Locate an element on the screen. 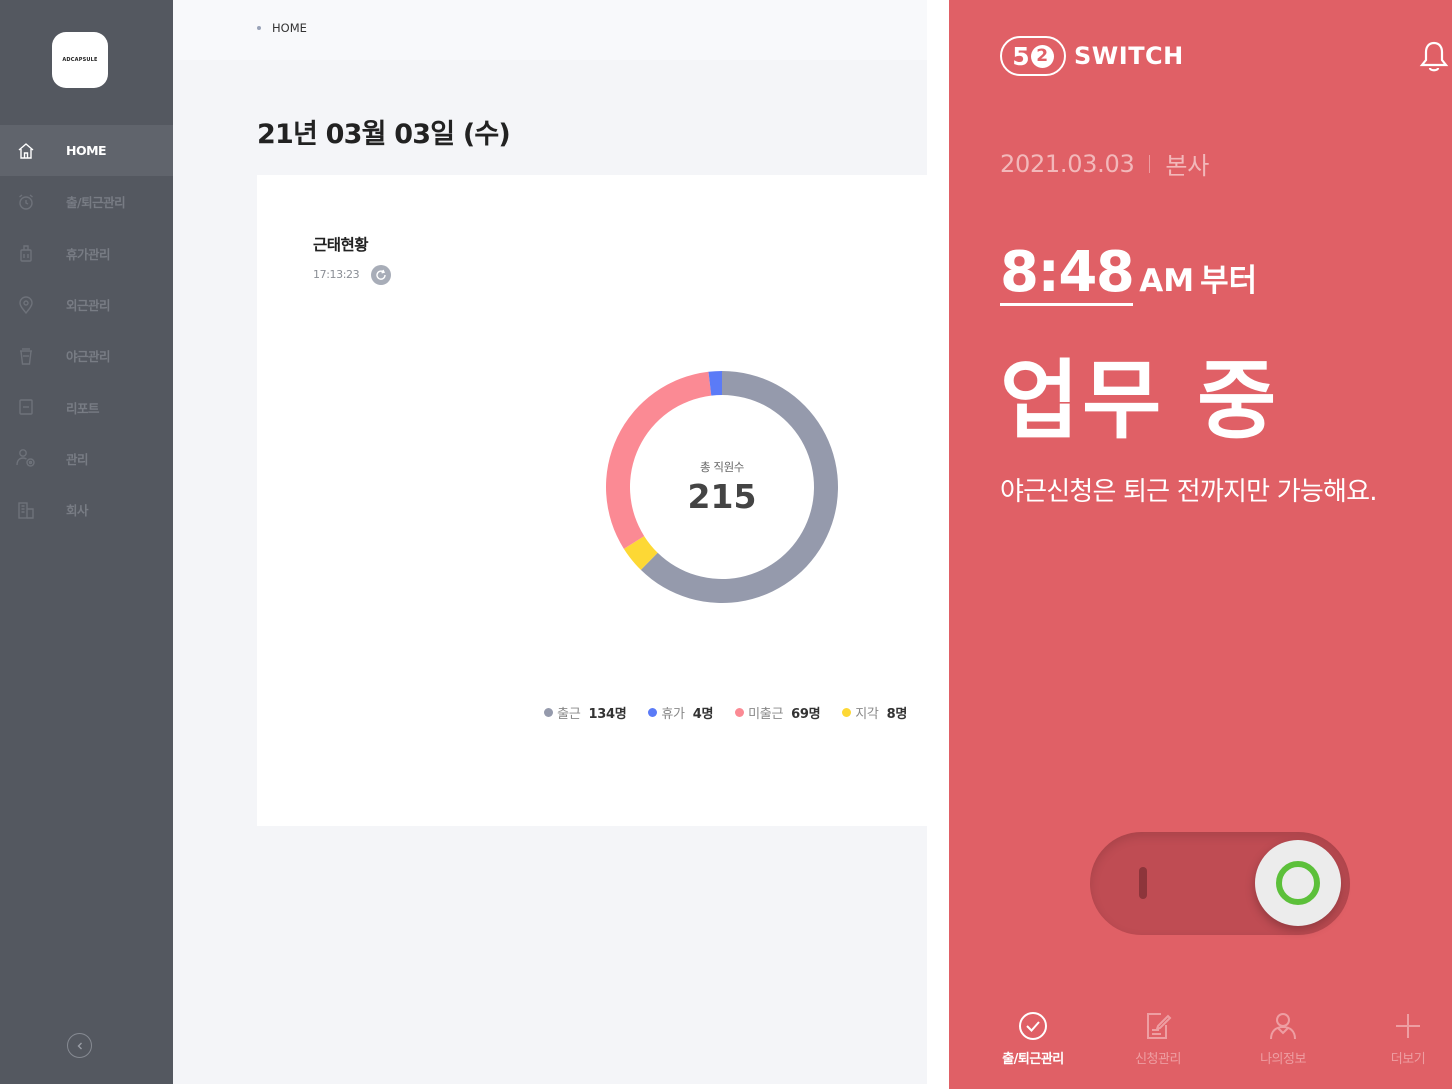  work-status: 업무 중 is located at coordinates (1140, 401).